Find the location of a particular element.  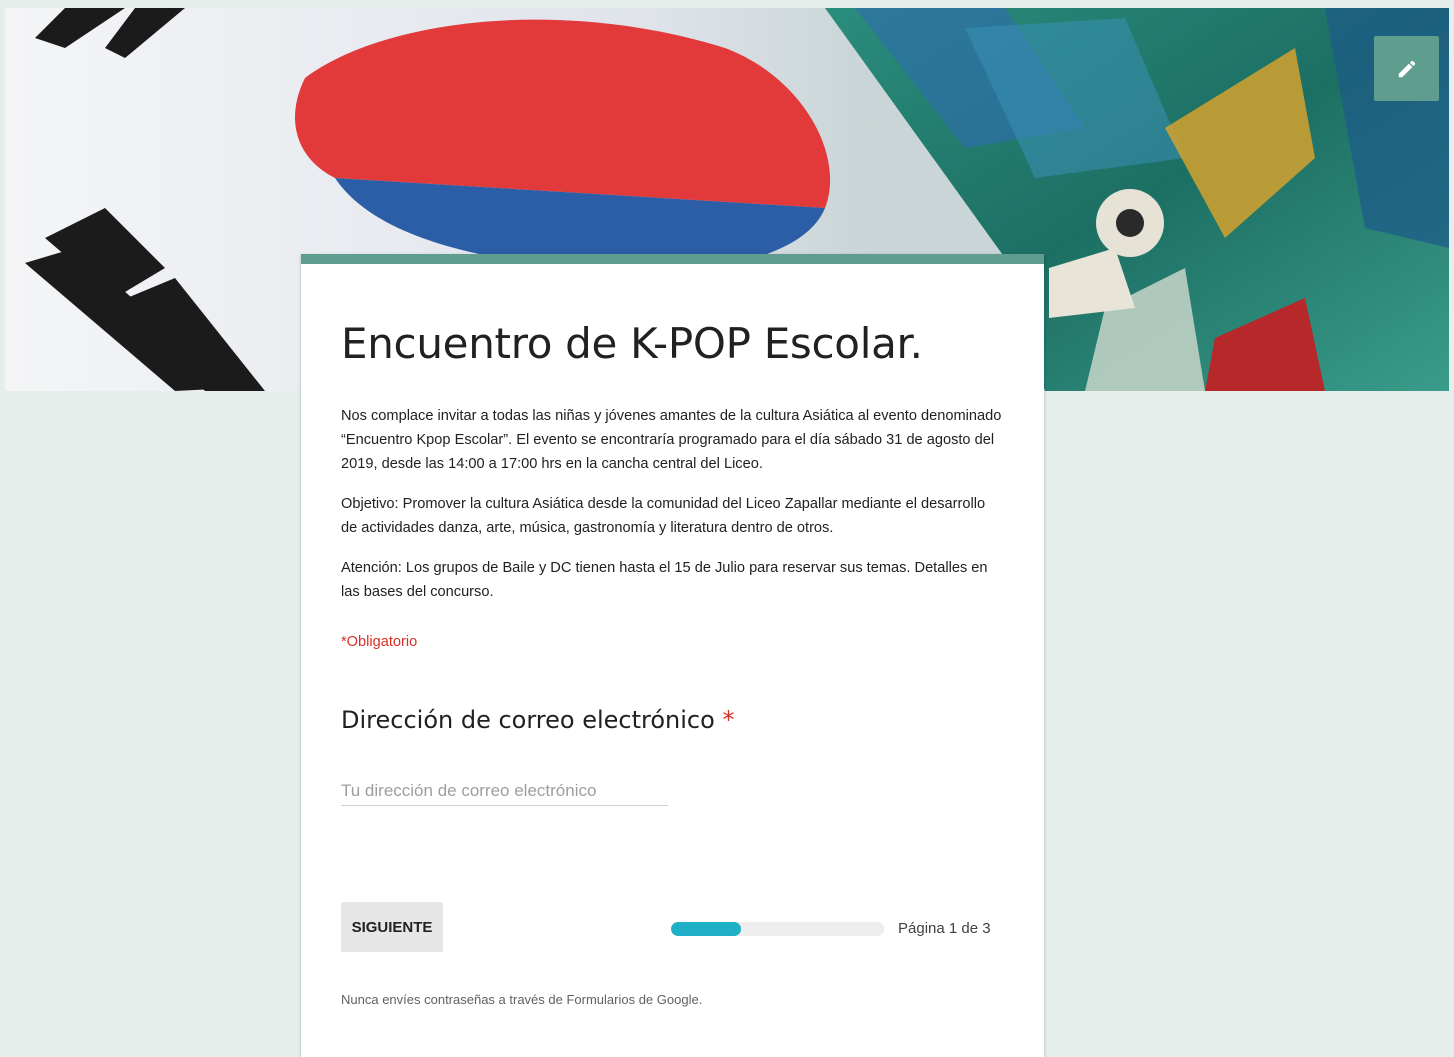

pencil-icon is located at coordinates (1406, 68).